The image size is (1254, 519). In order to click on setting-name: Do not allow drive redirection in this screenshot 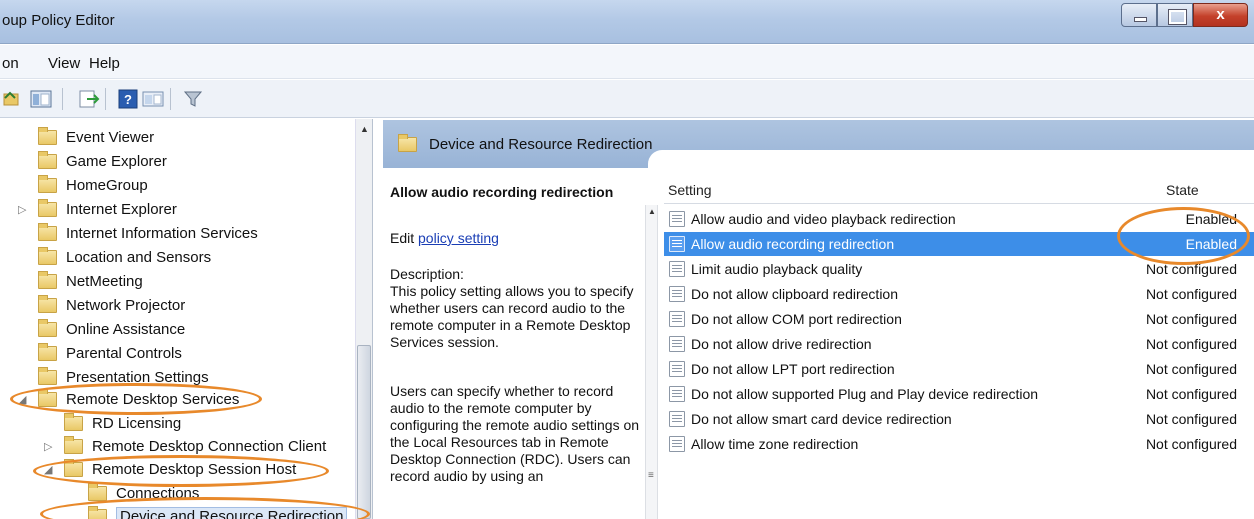, I will do `click(781, 344)`.